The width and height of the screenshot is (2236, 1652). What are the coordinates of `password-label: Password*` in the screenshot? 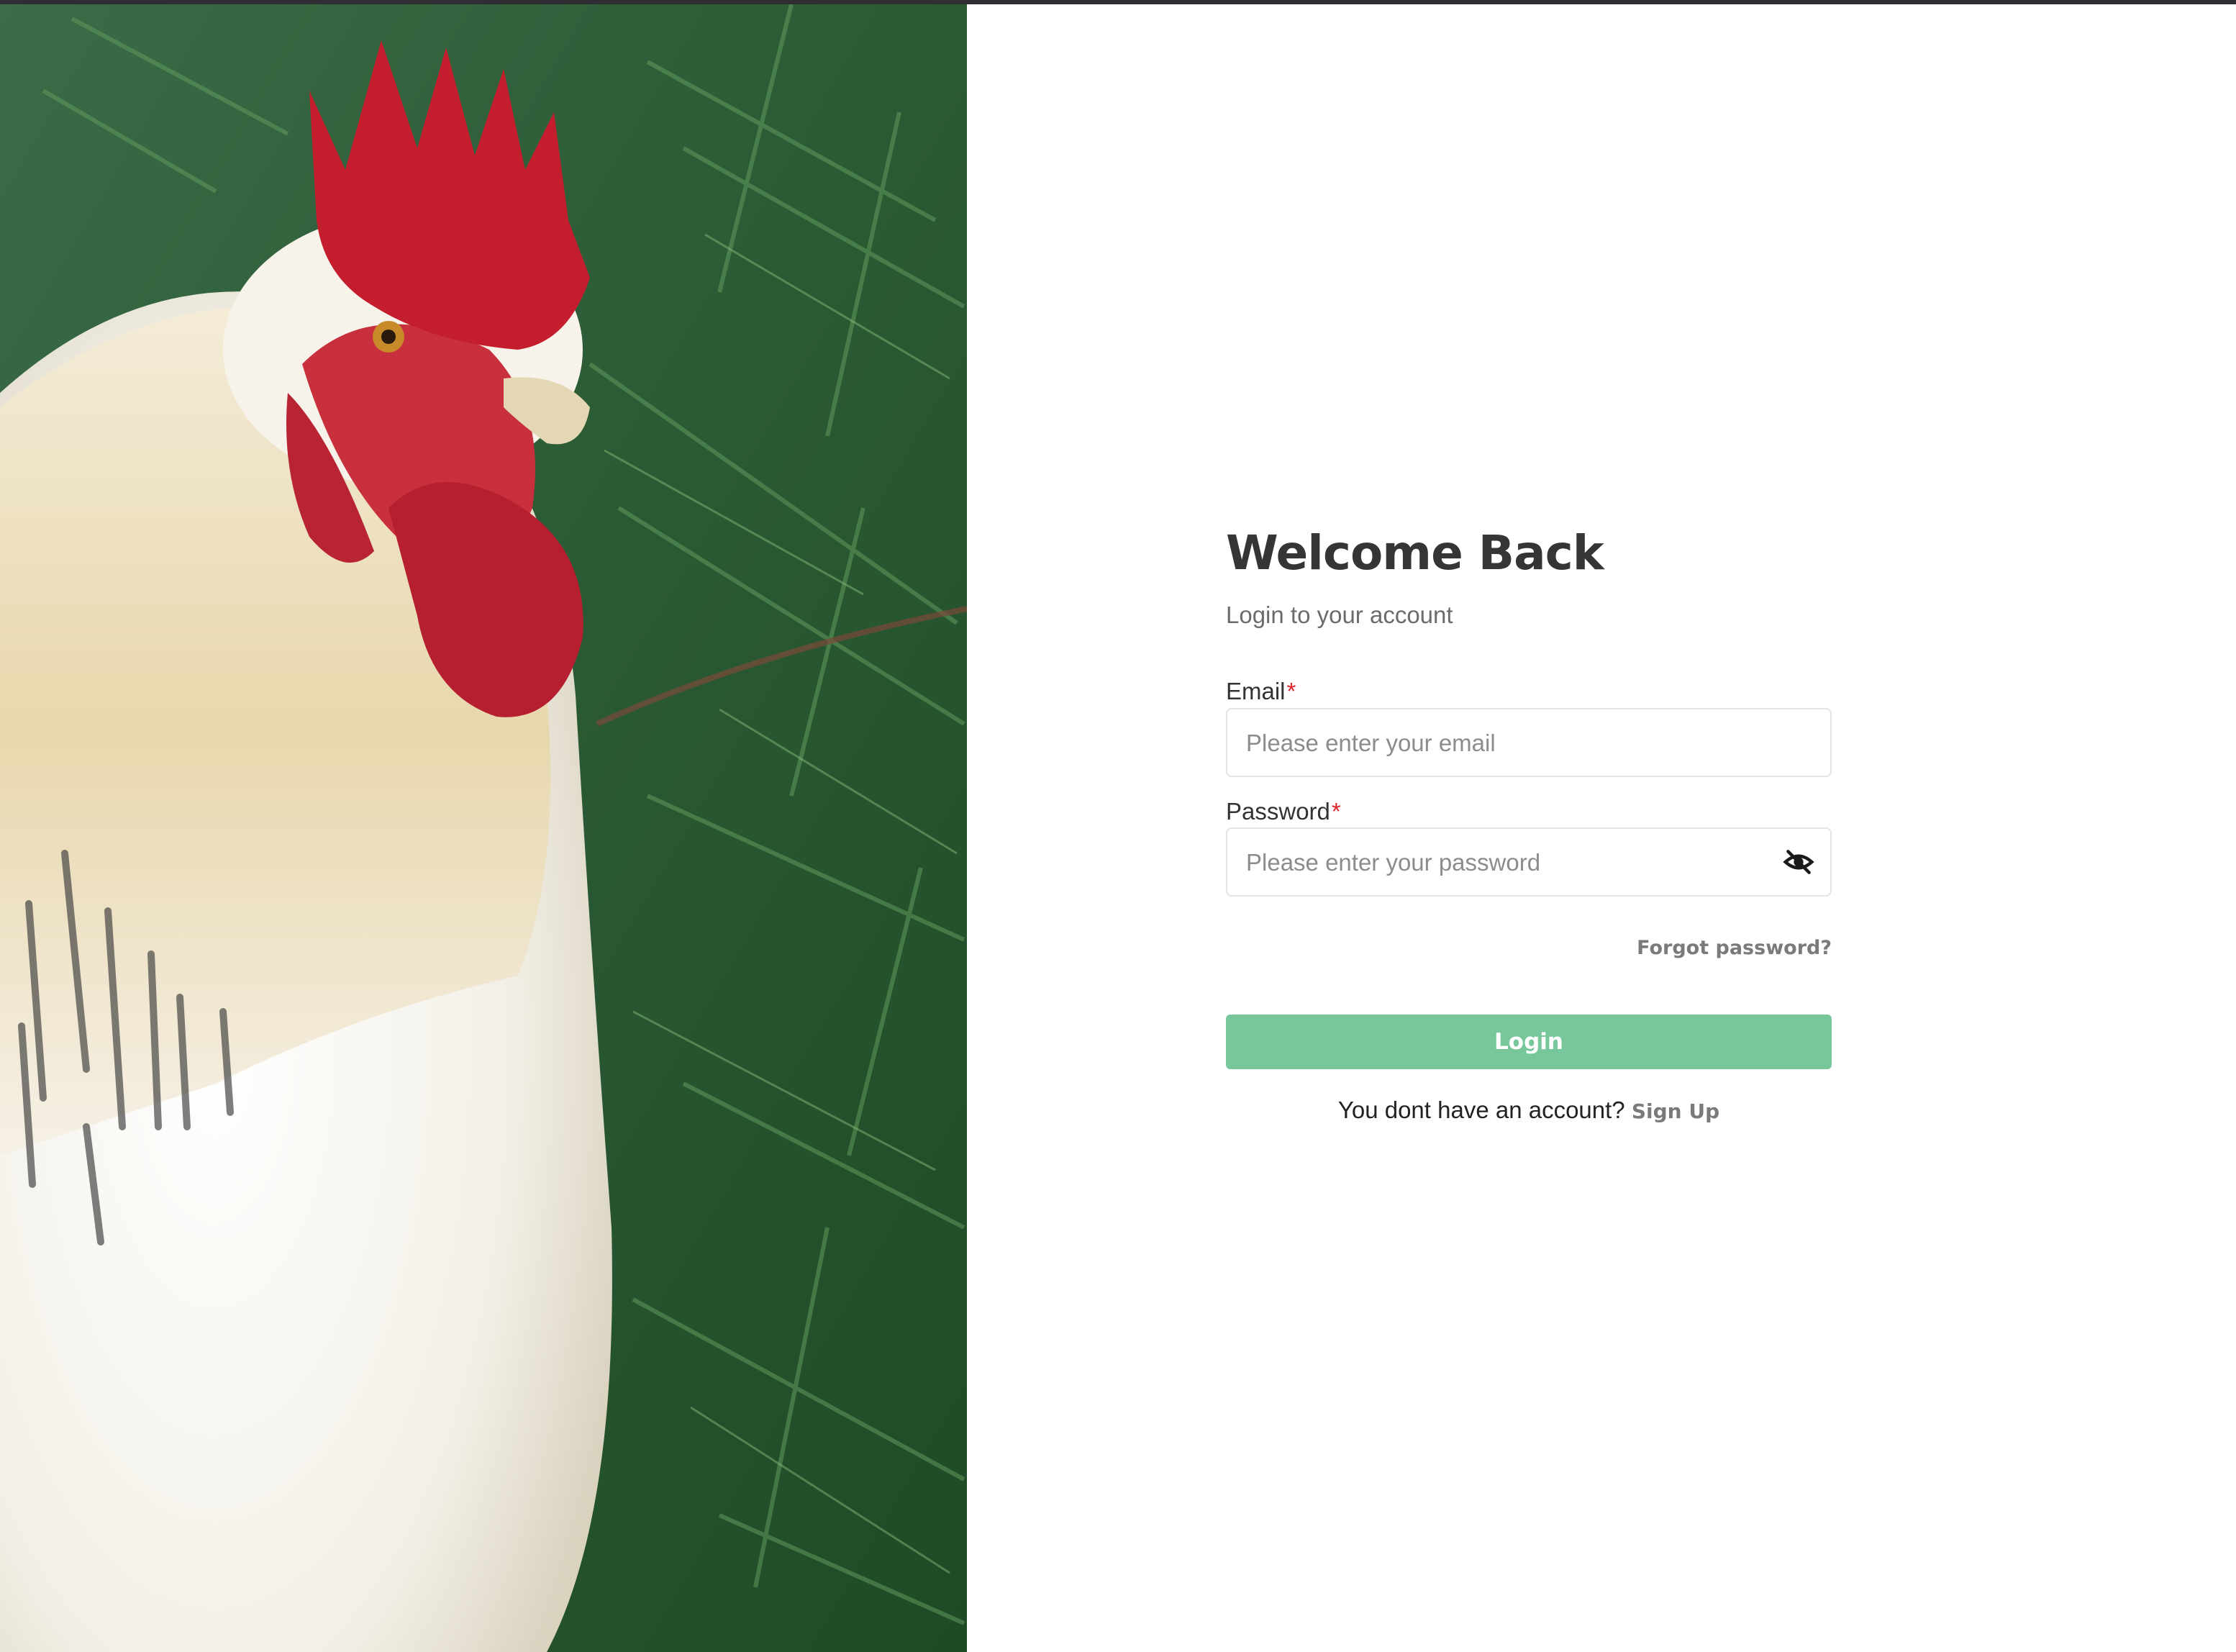 It's located at (1283, 811).